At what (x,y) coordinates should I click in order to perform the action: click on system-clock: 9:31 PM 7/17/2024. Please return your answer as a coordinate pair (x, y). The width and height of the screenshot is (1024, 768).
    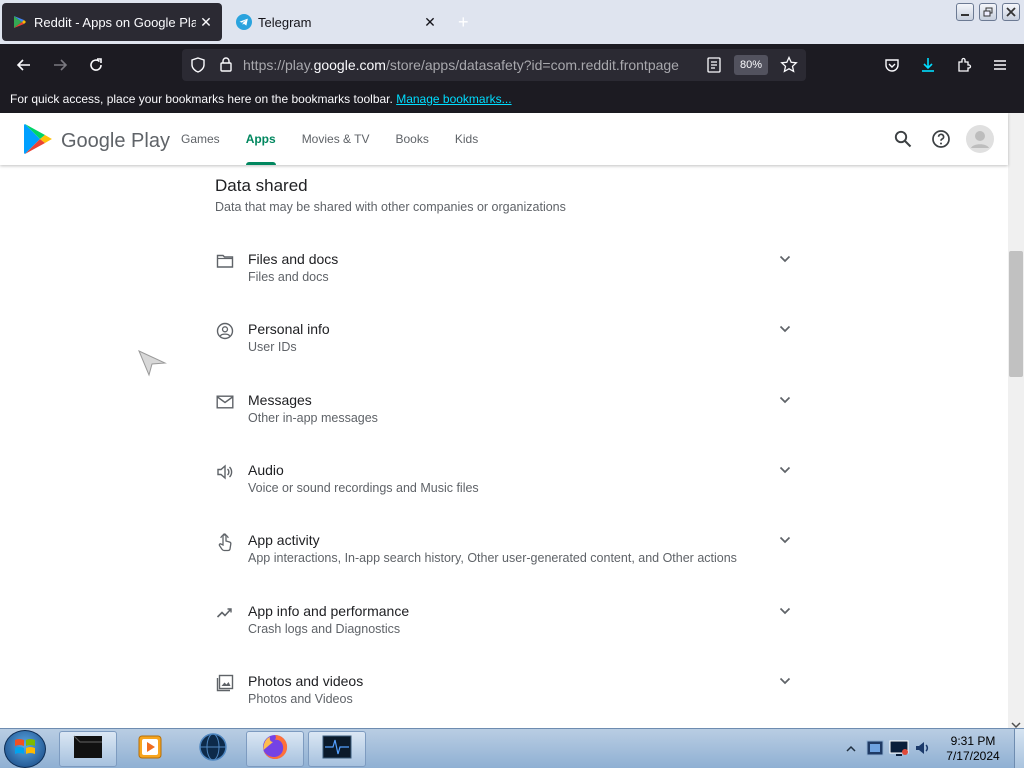
    Looking at the image, I should click on (973, 749).